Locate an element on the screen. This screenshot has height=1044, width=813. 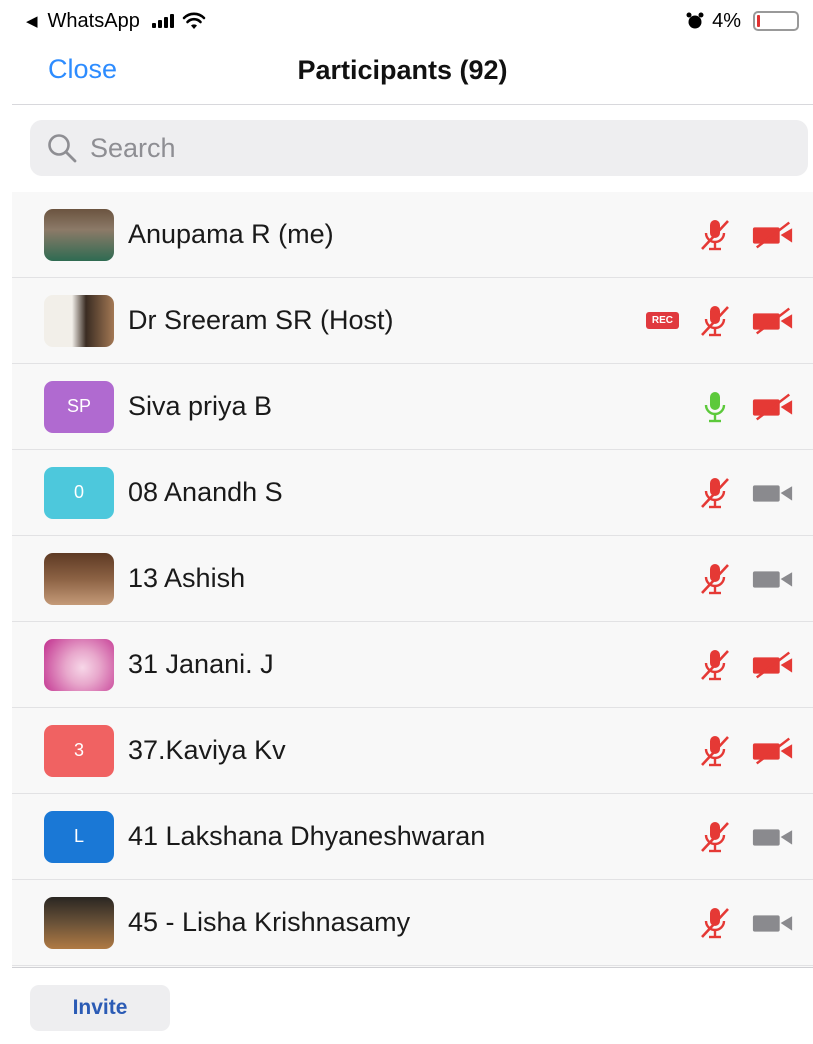
participant-row: 13 Ashish is located at coordinates (412, 579).